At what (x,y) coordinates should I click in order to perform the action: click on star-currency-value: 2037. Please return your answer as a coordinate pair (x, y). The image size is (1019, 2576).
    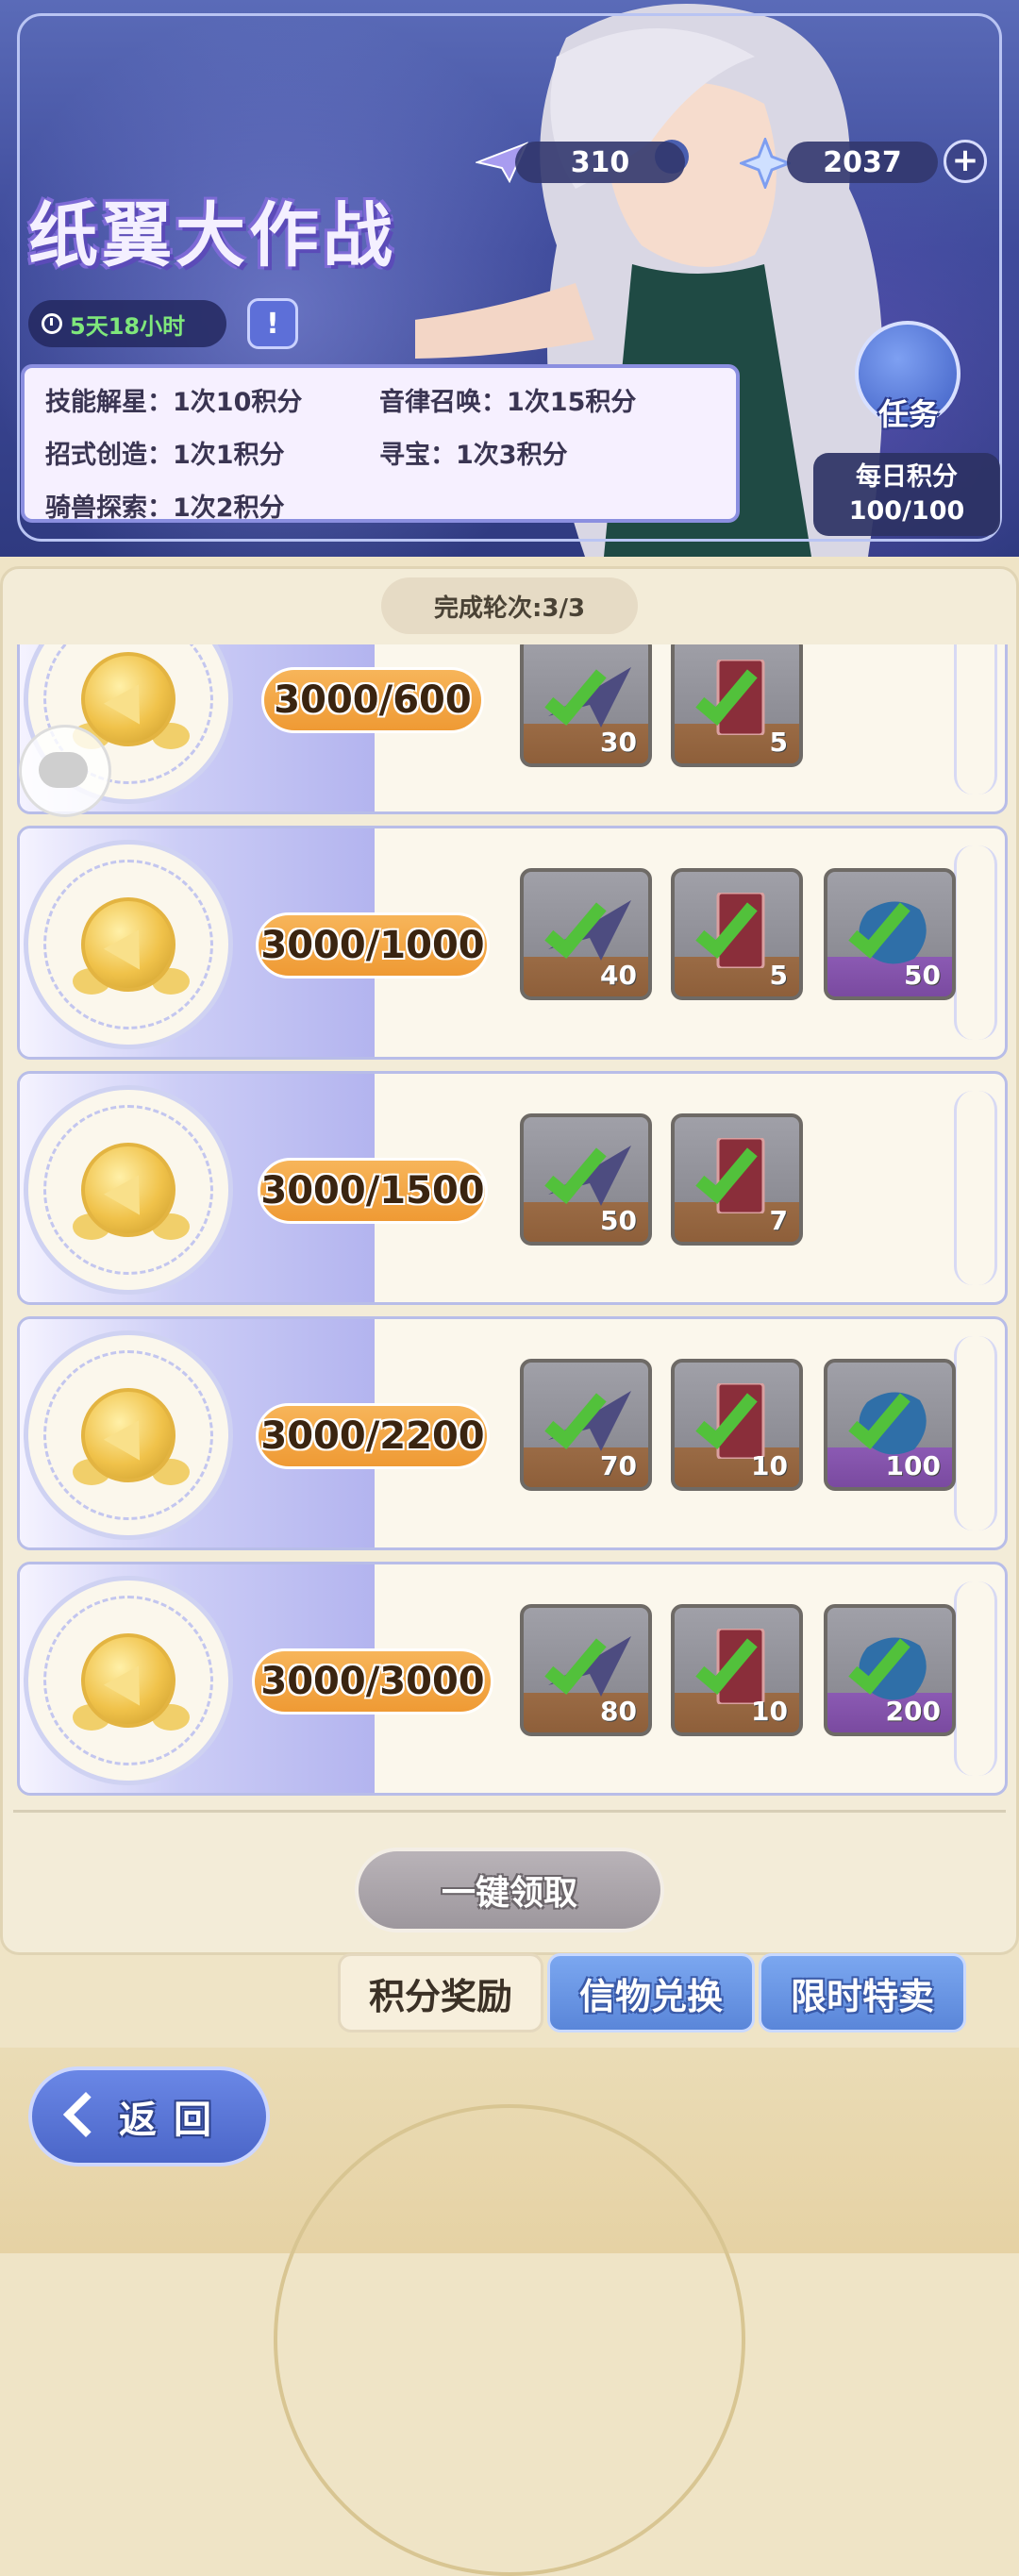
    Looking at the image, I should click on (862, 162).